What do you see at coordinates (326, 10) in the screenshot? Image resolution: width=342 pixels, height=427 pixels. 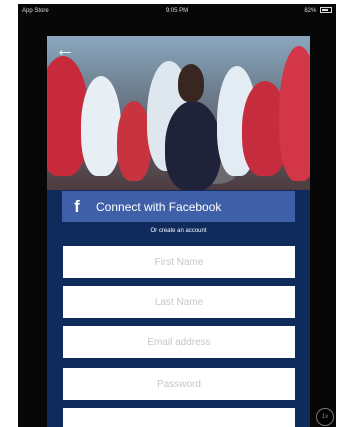 I see `battery-icon` at bounding box center [326, 10].